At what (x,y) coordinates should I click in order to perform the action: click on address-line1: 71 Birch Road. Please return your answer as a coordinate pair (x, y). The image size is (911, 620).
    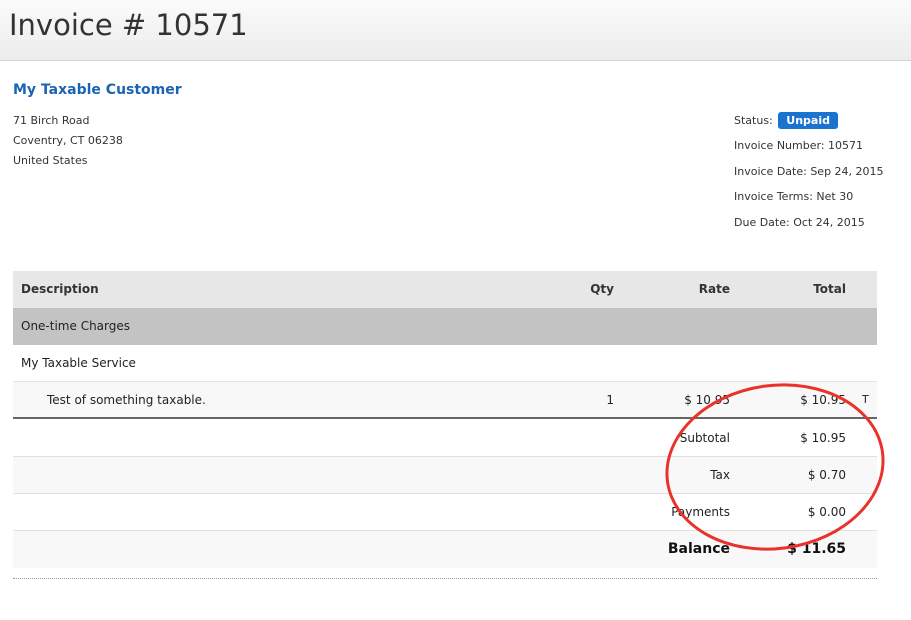
    Looking at the image, I should click on (51, 120).